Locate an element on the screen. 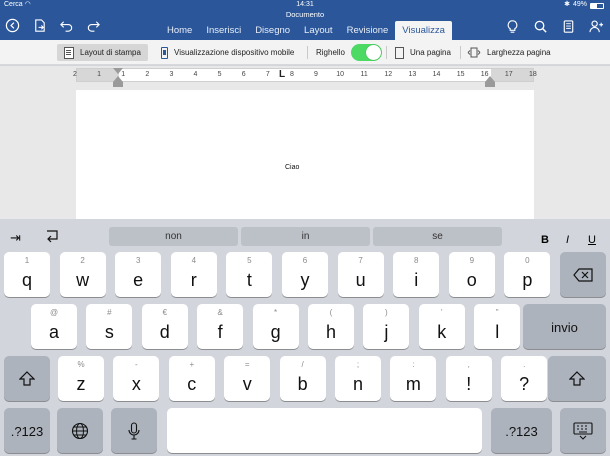  indent-icon: ⇥ is located at coordinates (15, 238).